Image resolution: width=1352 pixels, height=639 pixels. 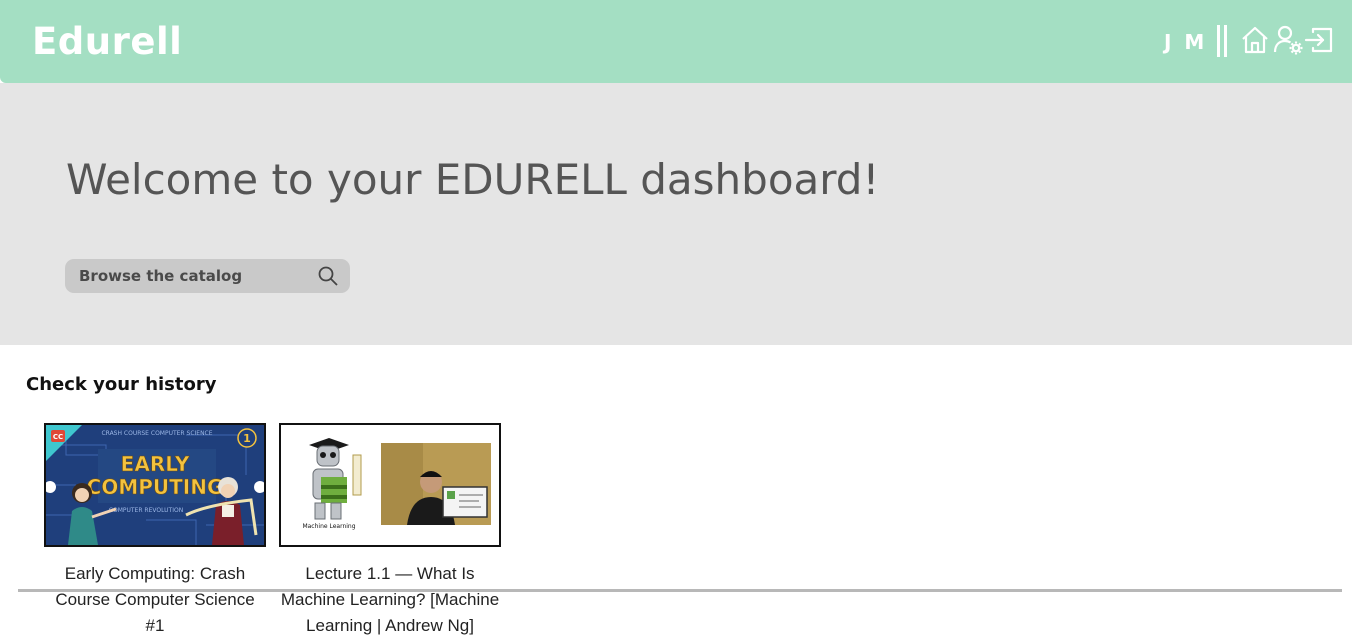 What do you see at coordinates (107, 41) in the screenshot?
I see `brand-logo: Edurell` at bounding box center [107, 41].